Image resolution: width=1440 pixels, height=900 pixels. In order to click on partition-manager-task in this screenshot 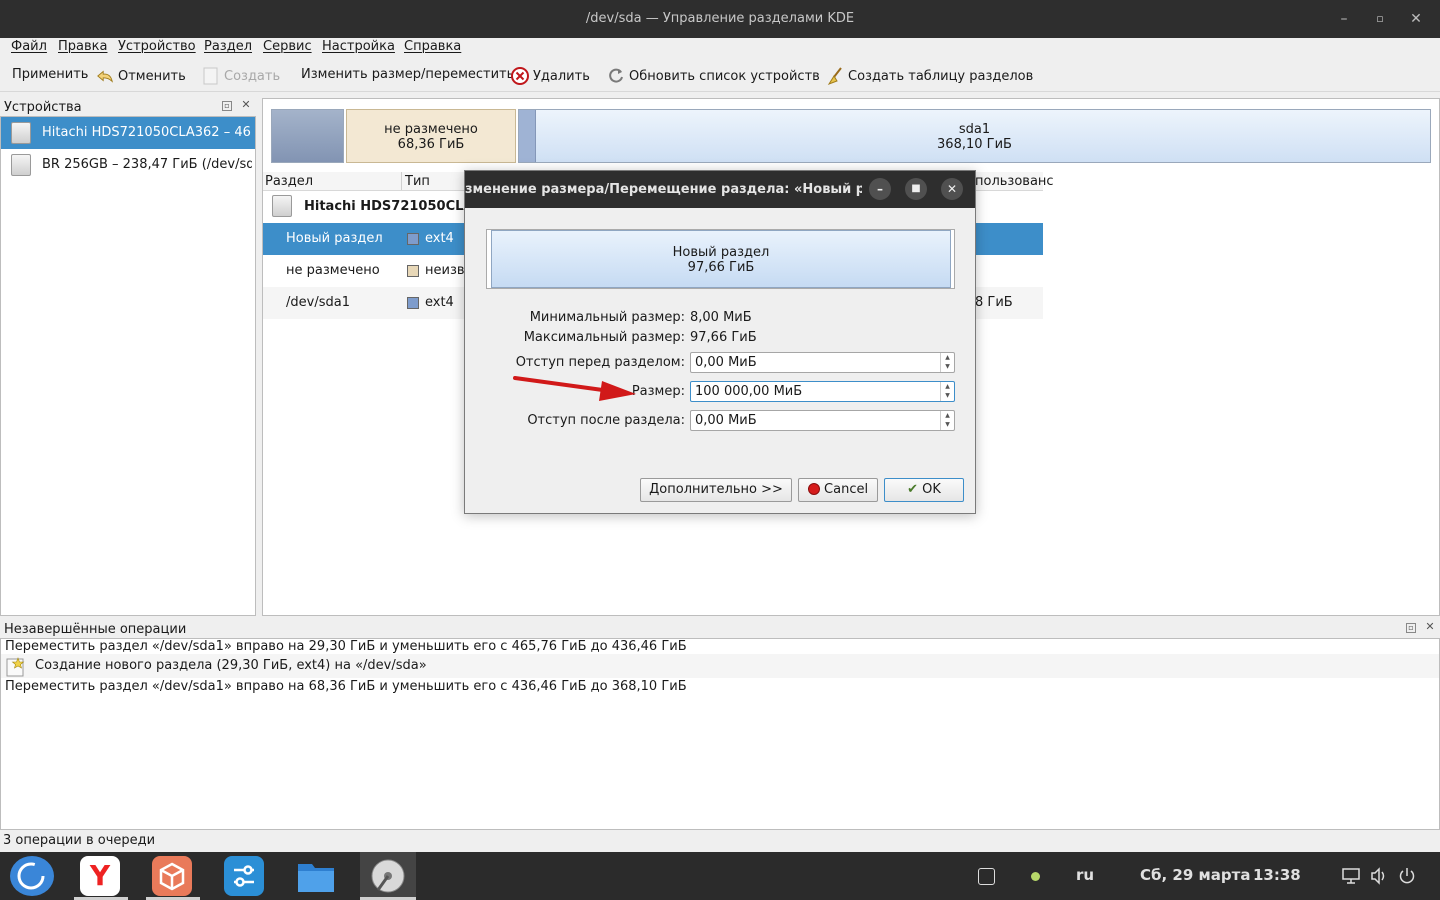, I will do `click(388, 876)`.